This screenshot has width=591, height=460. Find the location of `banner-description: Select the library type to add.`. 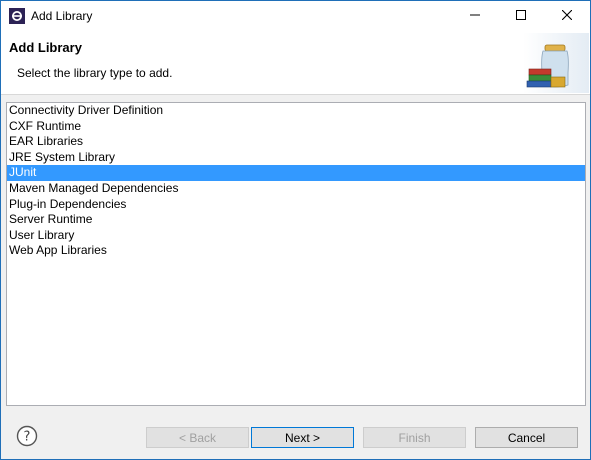

banner-description: Select the library type to add. is located at coordinates (95, 73).